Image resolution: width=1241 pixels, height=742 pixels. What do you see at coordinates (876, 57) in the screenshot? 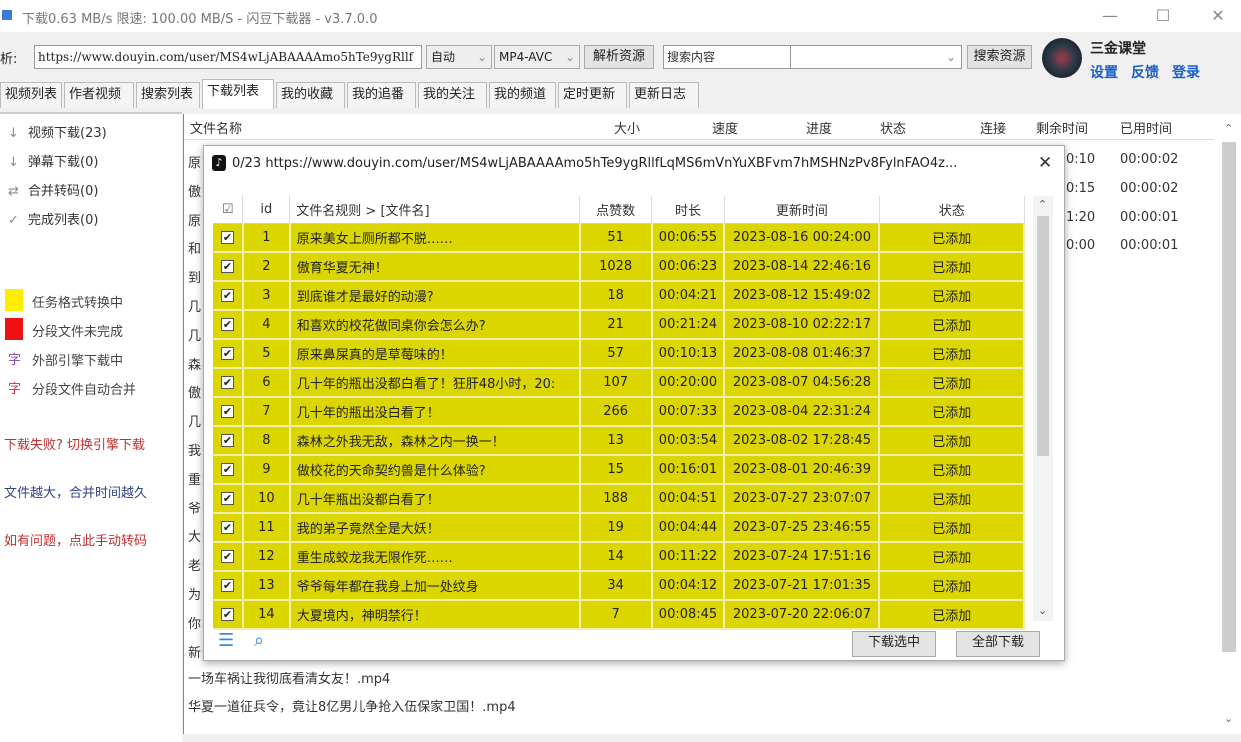
I see `search-type-select: ⌄` at bounding box center [876, 57].